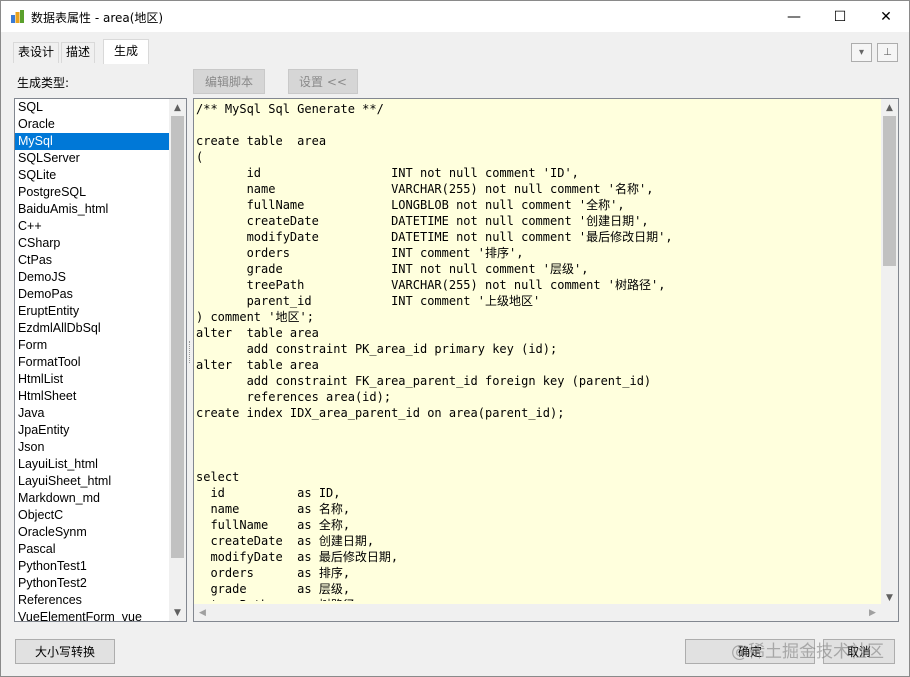 The width and height of the screenshot is (910, 677). What do you see at coordinates (285, 541) in the screenshot?
I see `code-line: createDate as 创建日期,` at bounding box center [285, 541].